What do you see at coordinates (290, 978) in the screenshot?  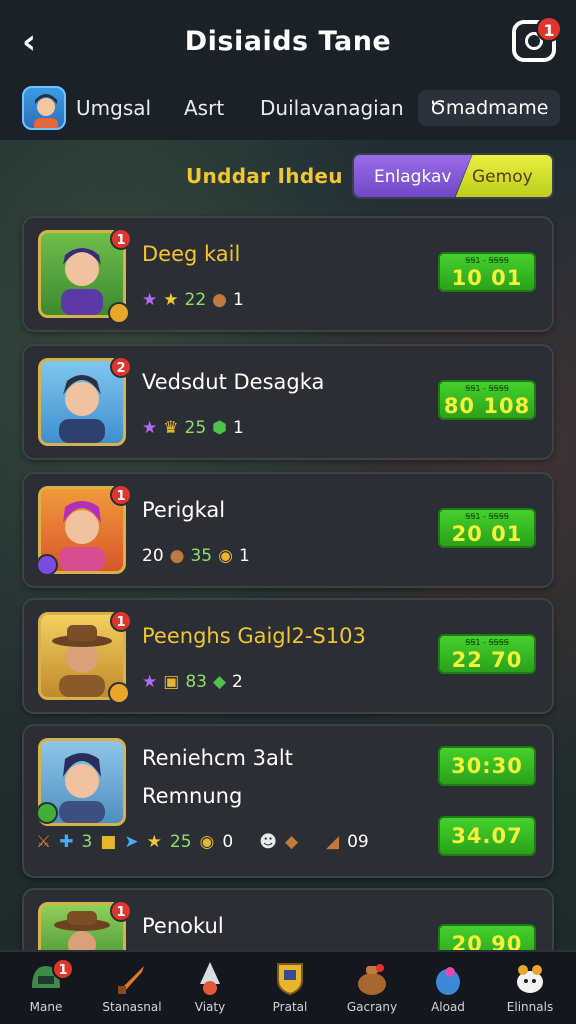 I see `shield-icon` at bounding box center [290, 978].